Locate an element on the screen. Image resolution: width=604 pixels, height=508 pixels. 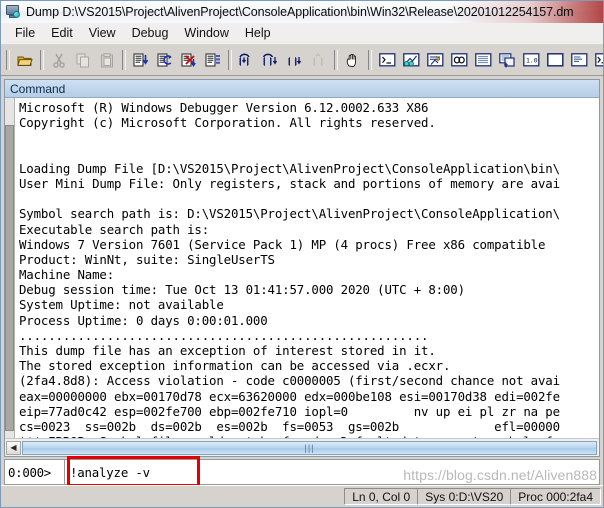
svg-text: 1.0 is located at coordinates (532, 61).